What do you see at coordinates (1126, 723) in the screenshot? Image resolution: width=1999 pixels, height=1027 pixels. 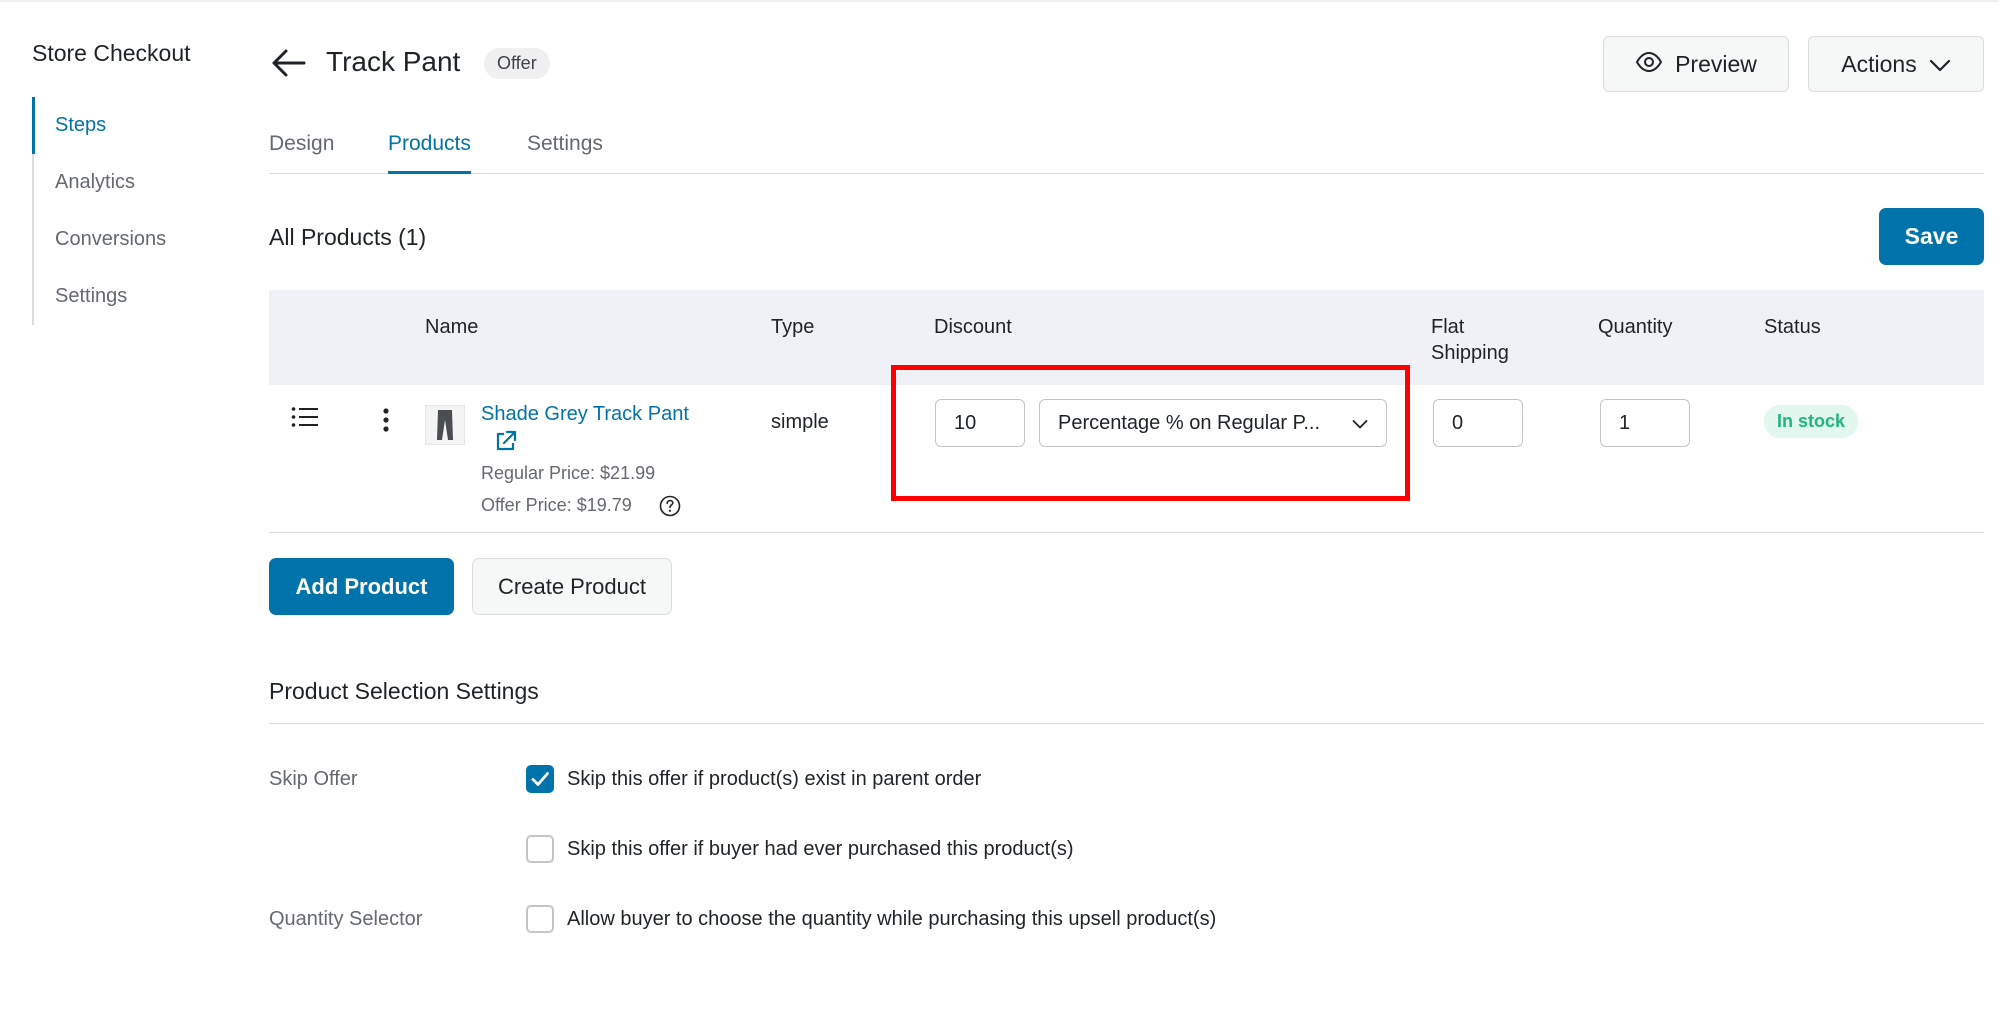 I see `section-divider` at bounding box center [1126, 723].